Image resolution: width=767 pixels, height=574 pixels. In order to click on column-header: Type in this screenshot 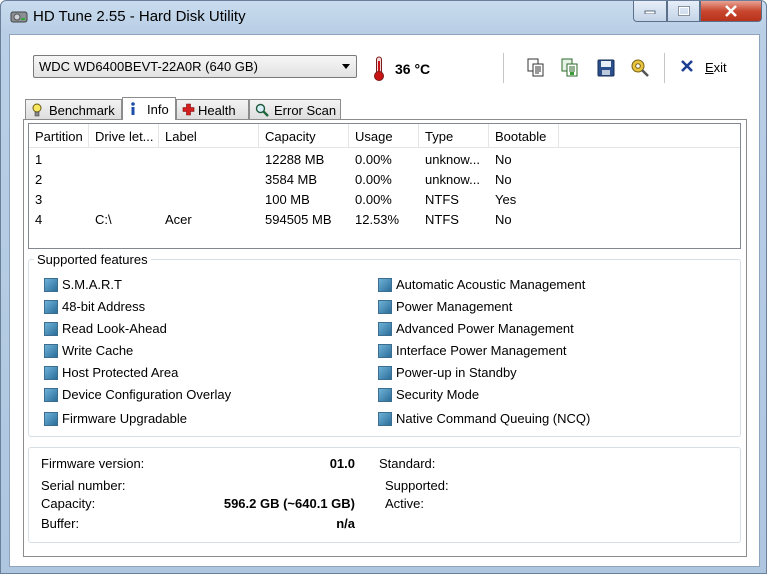, I will do `click(439, 136)`.